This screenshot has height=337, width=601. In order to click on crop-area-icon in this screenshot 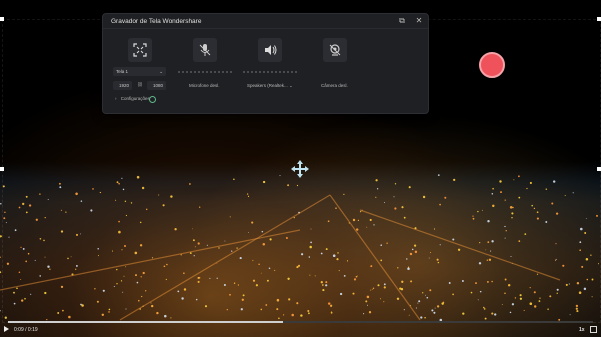, I will do `click(140, 50)`.